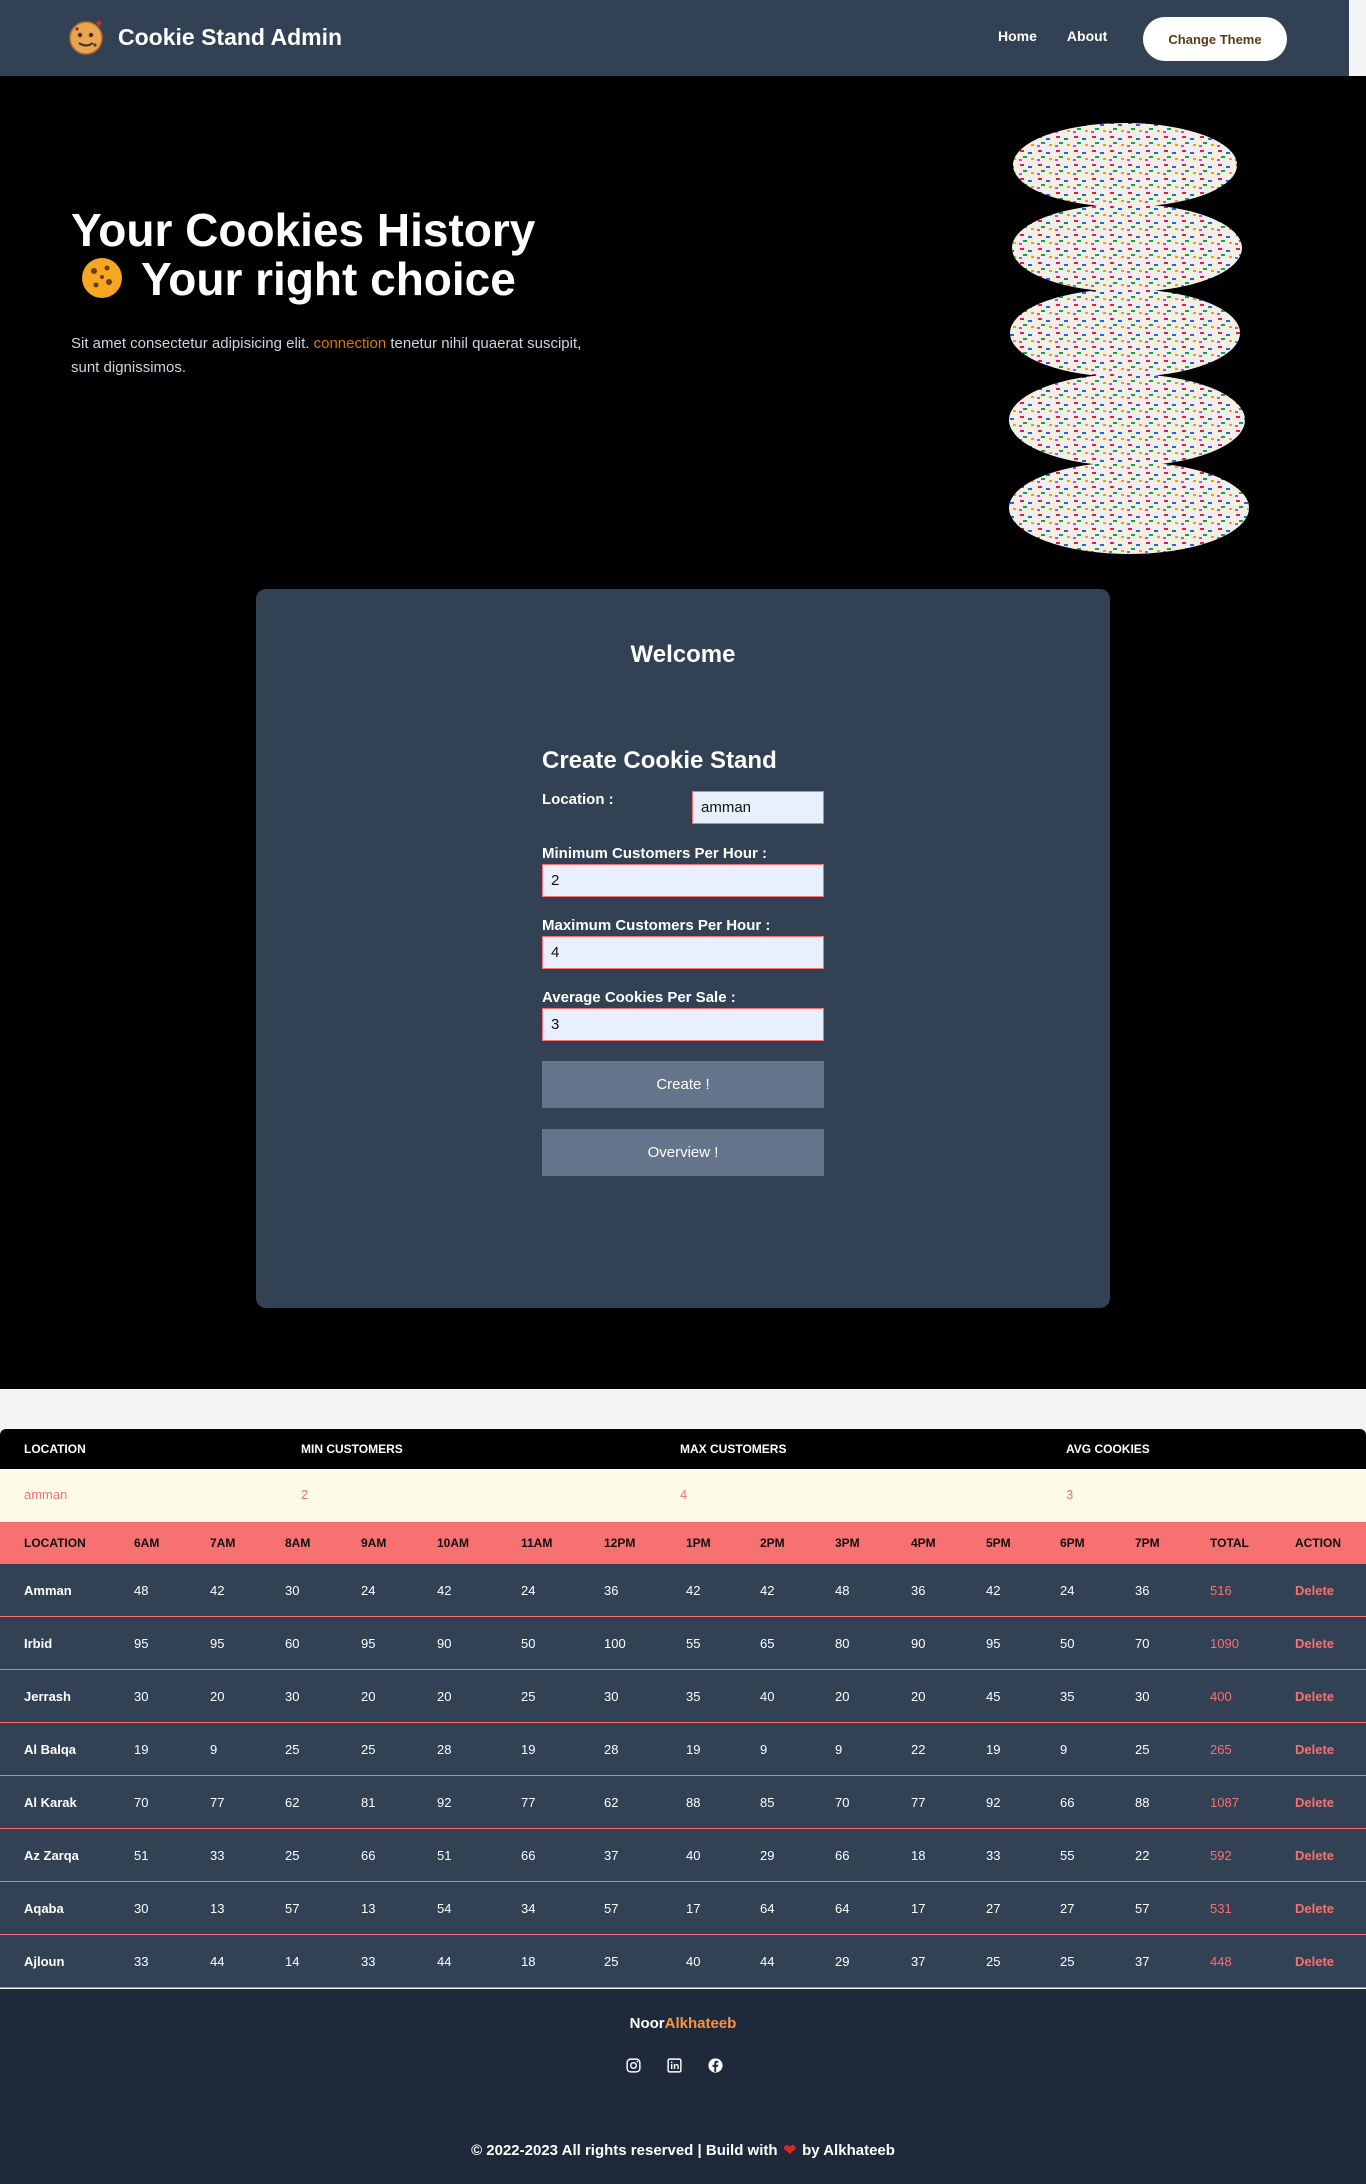  What do you see at coordinates (217, 1802) in the screenshot?
I see `hour-cell: 77` at bounding box center [217, 1802].